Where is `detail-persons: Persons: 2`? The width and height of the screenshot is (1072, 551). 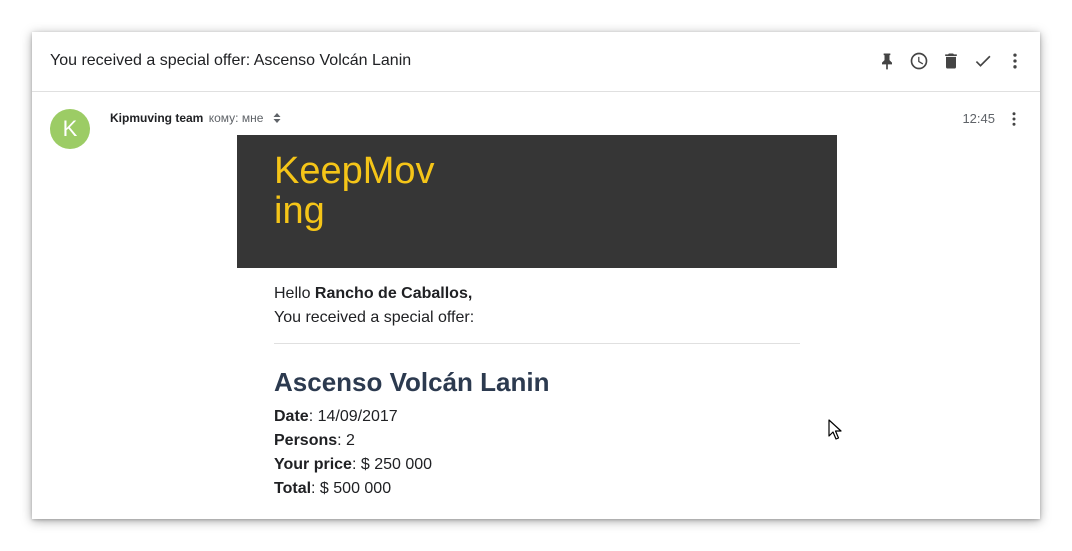 detail-persons: Persons: 2 is located at coordinates (537, 441).